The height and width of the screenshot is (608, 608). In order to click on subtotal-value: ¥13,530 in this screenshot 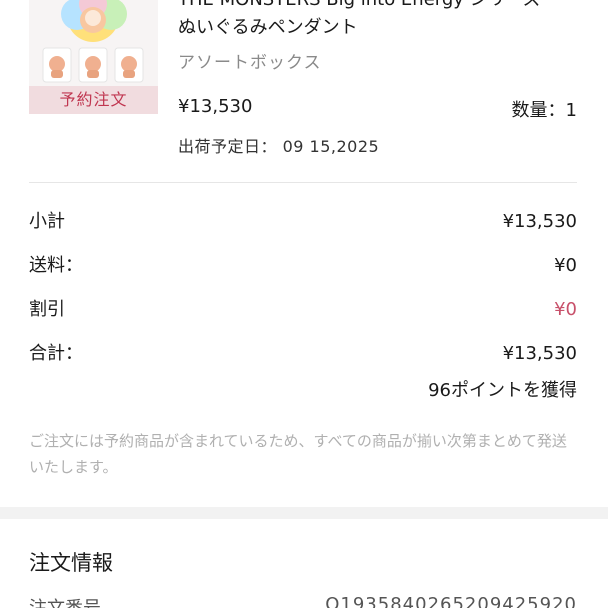, I will do `click(539, 221)`.